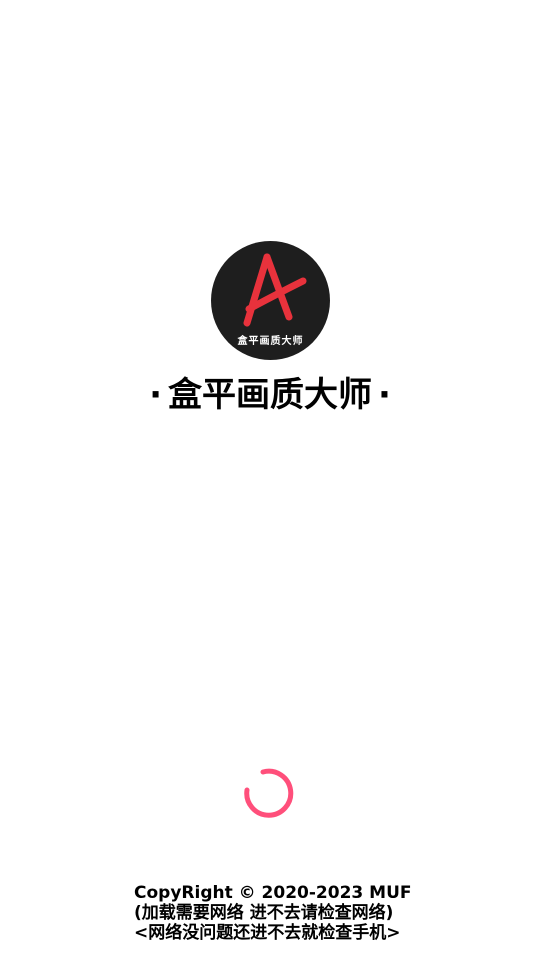  What do you see at coordinates (273, 893) in the screenshot?
I see `copyright-text: CopyRight © 2020-2023 MUF` at bounding box center [273, 893].